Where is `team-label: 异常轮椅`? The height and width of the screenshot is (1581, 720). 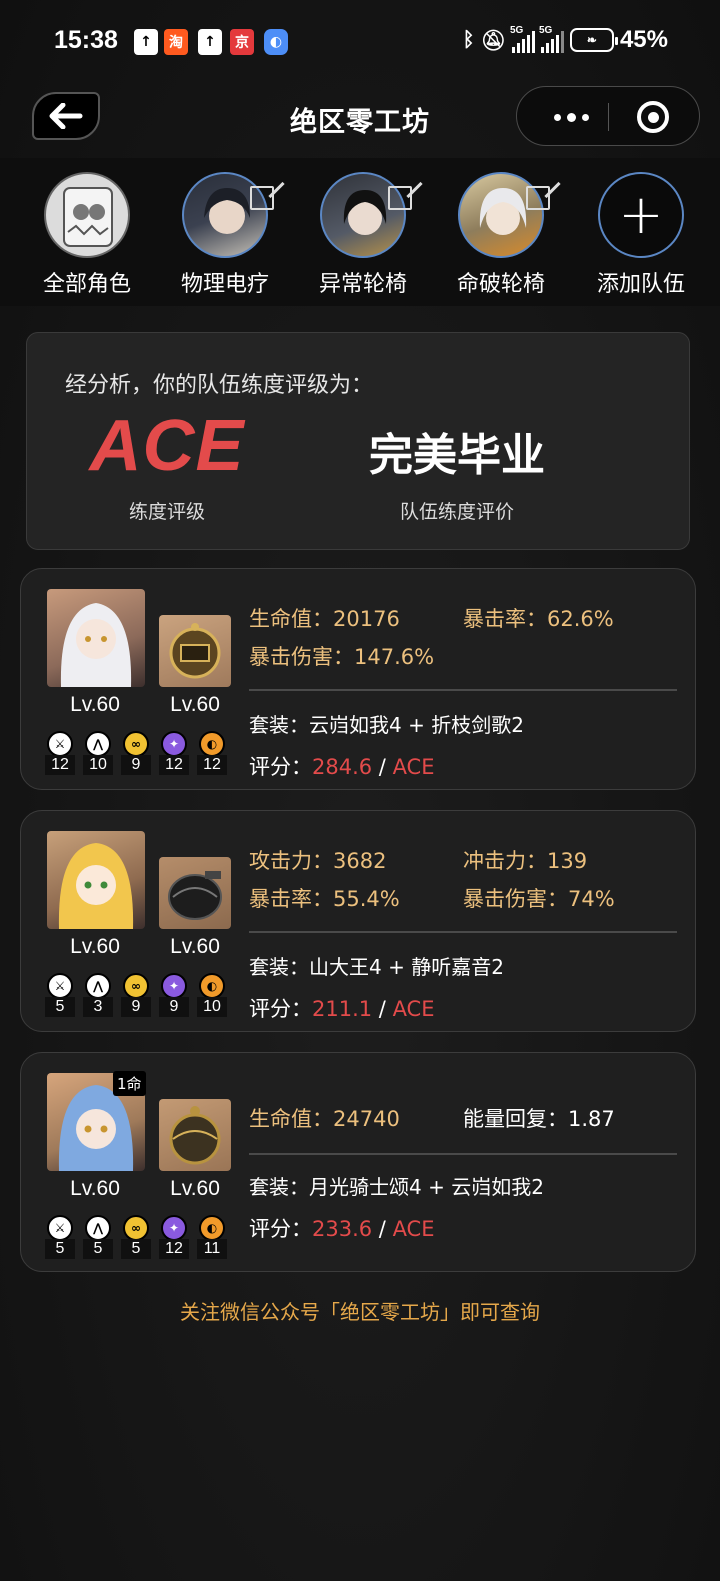
team-label: 异常轮椅 is located at coordinates (362, 284).